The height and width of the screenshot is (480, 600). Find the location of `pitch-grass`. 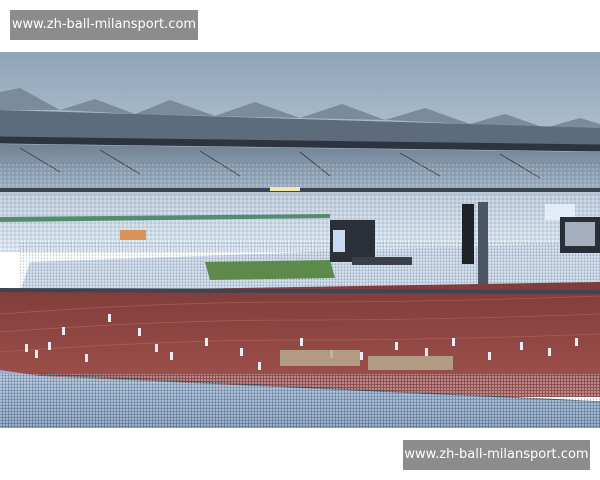

pitch-grass is located at coordinates (270, 270).